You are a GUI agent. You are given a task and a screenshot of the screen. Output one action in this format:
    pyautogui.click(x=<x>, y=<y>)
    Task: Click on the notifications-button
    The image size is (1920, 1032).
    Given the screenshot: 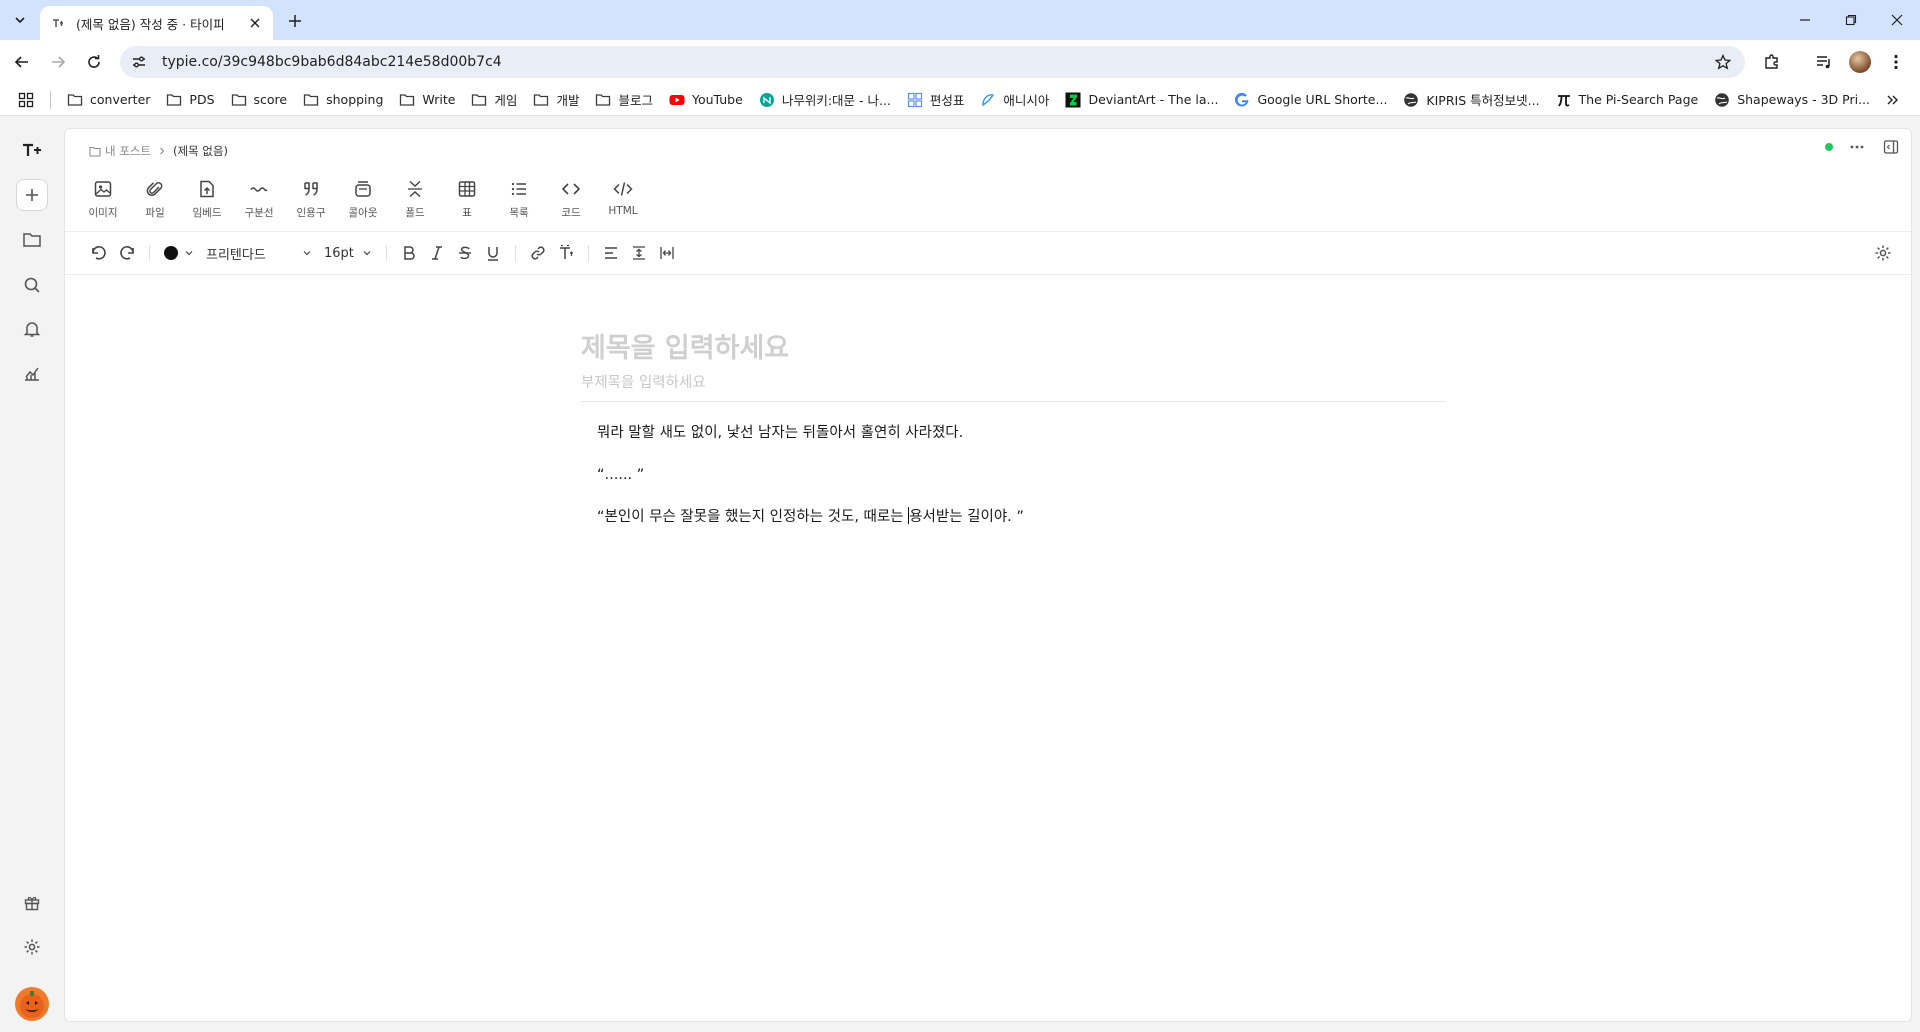 What is the action you would take?
    pyautogui.click(x=32, y=329)
    